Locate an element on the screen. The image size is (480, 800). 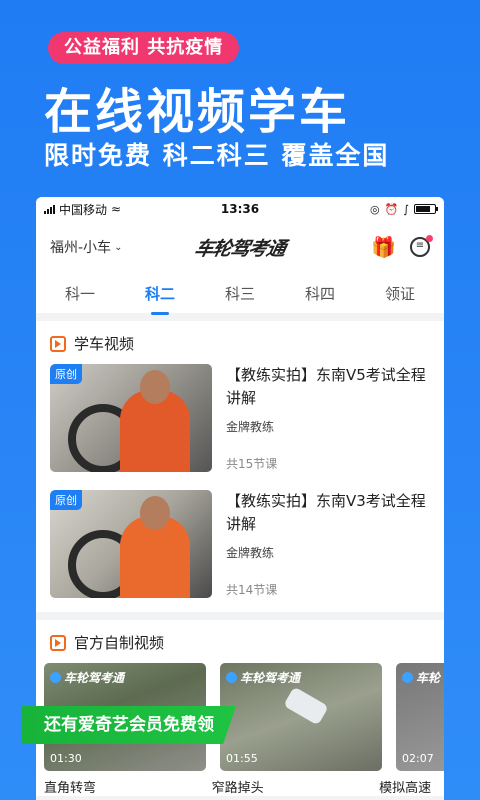
video-card: 车轮 02:07 is located at coordinates (420, 717).